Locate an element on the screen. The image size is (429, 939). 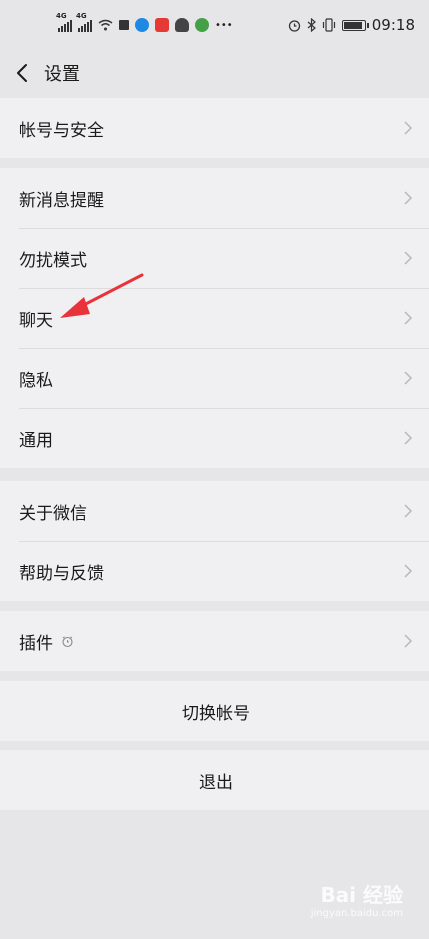
menu-item-label: 插件 is located at coordinates (36, 643).